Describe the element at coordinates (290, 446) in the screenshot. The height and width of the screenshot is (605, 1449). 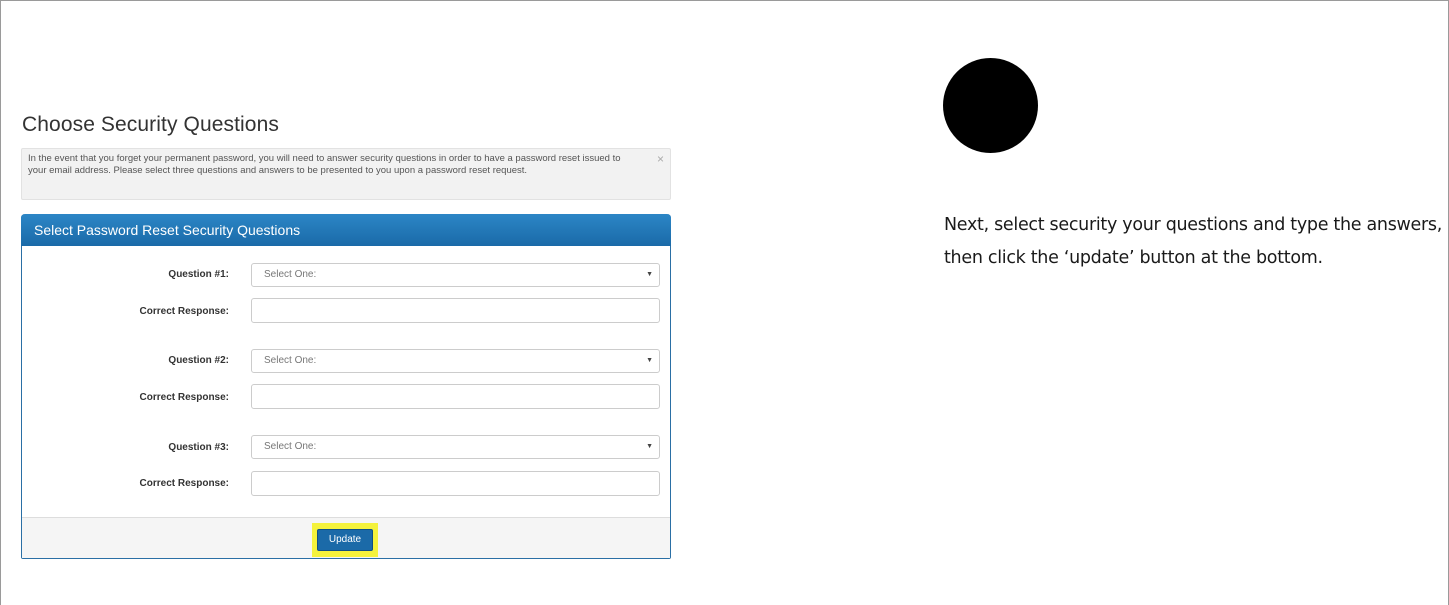
I see `question-3-selected-value: Select One:` at that location.